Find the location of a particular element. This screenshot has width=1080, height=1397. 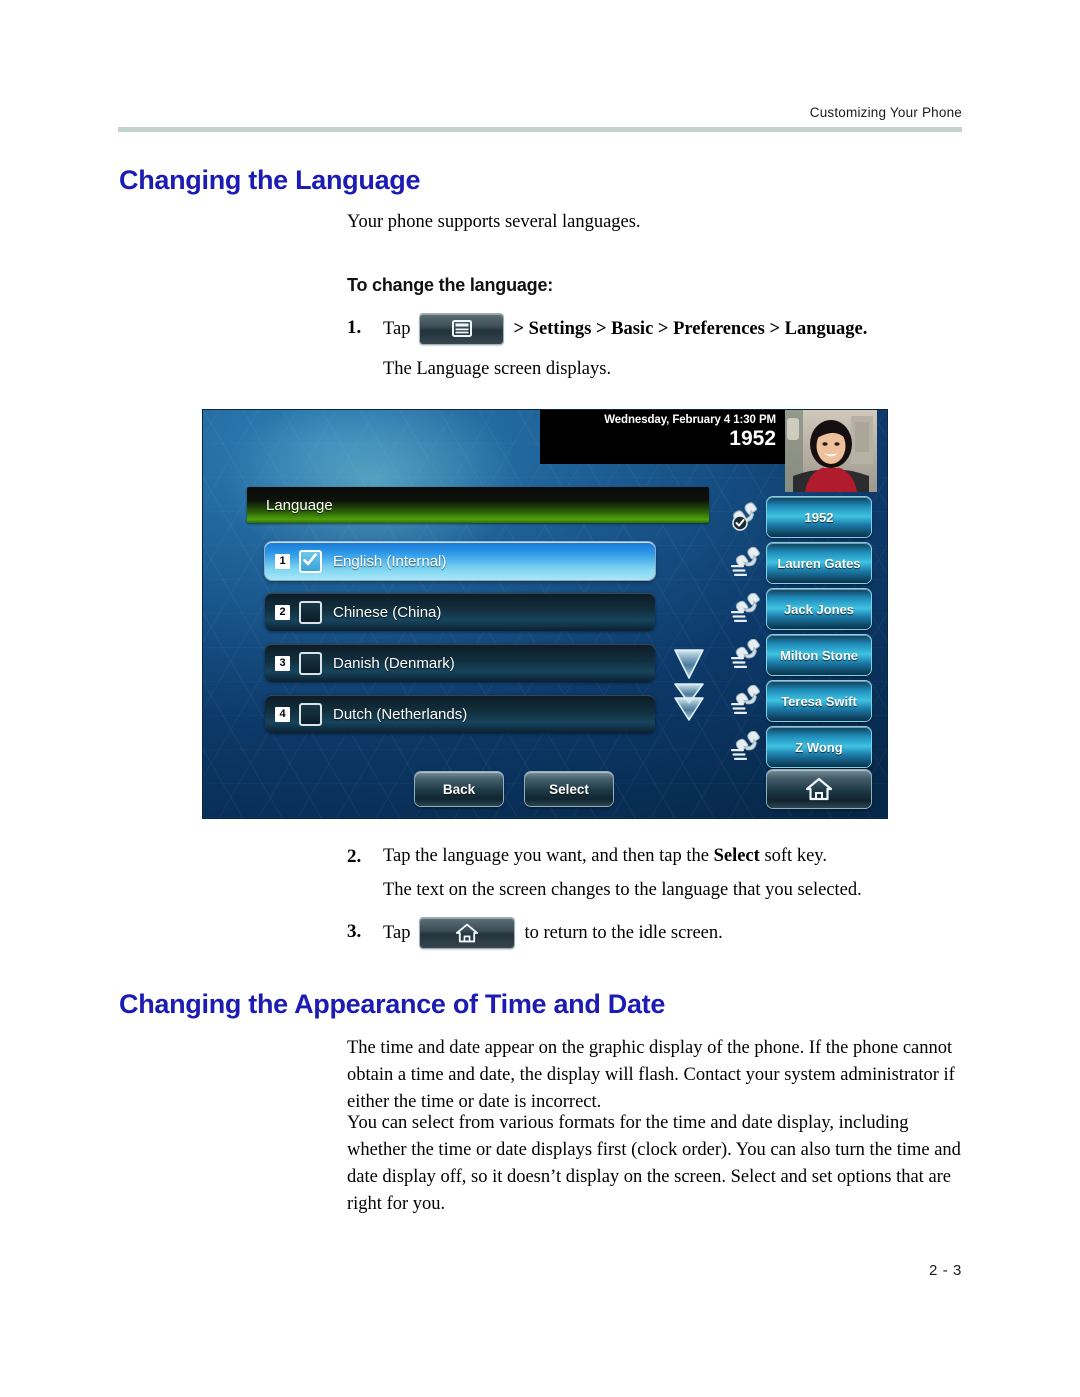

menu-key-icon is located at coordinates (462, 329).